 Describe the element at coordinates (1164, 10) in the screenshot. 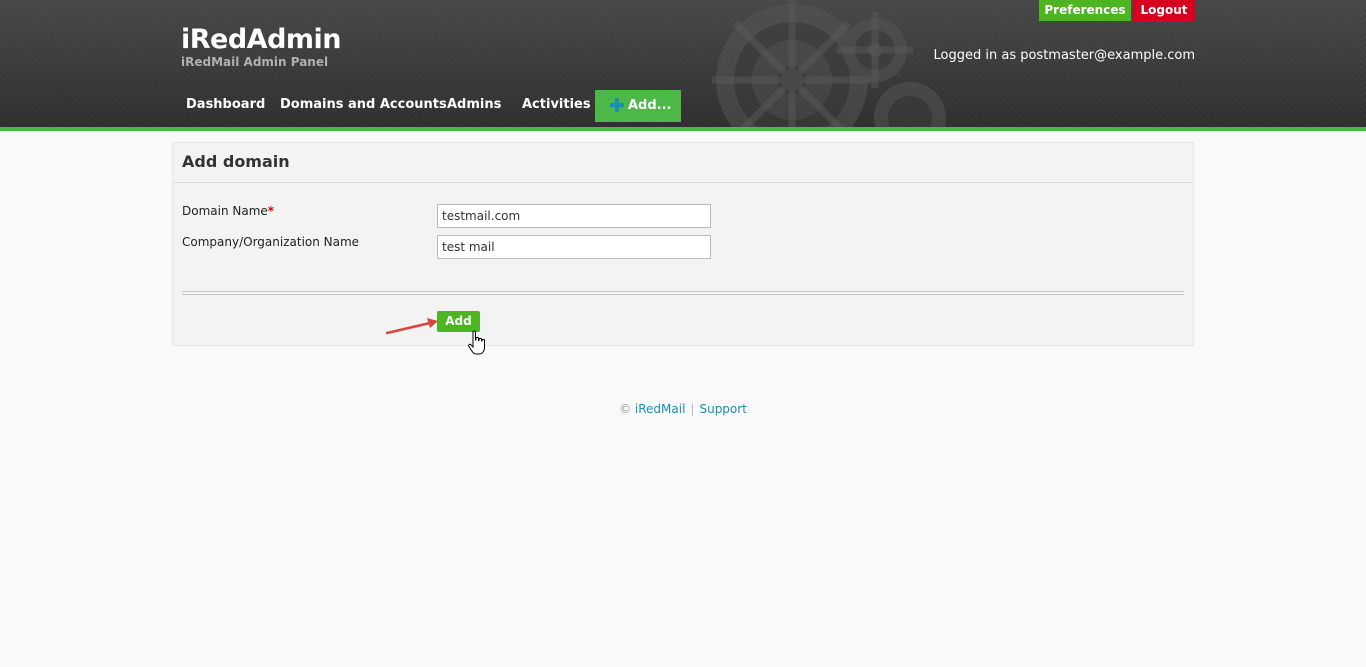

I see `logout-button: Logout` at that location.